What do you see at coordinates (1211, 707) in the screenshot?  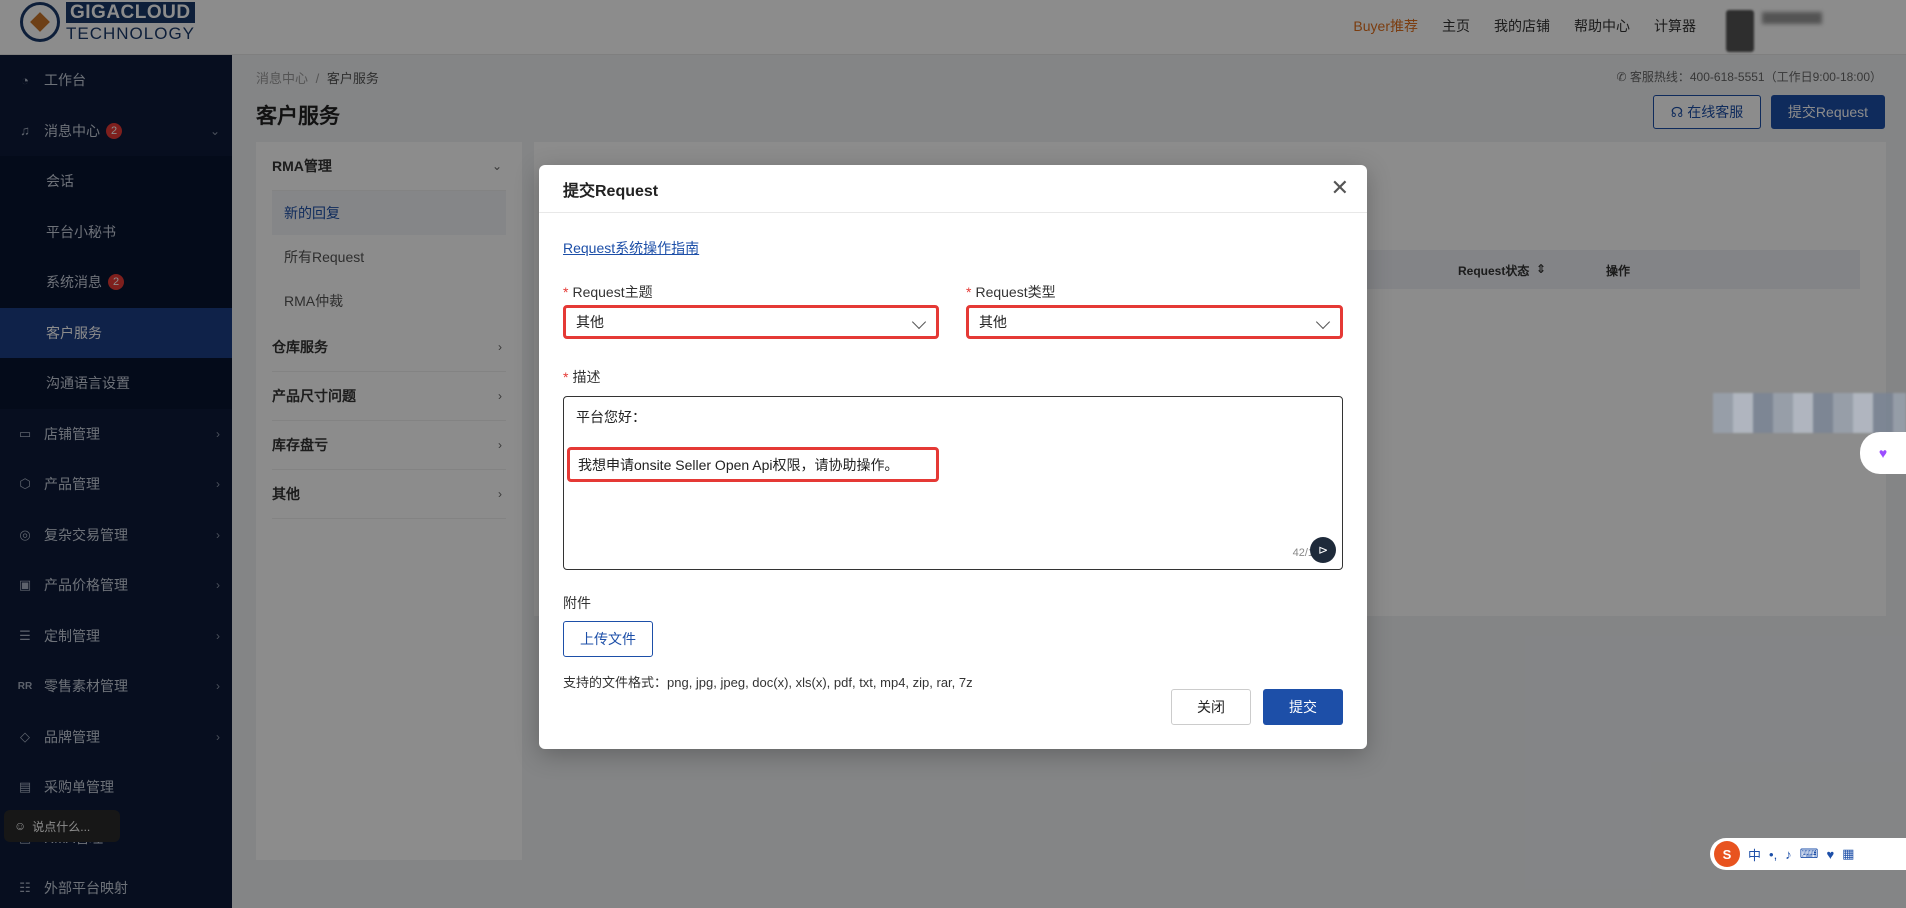 I see `close-button: 关闭` at bounding box center [1211, 707].